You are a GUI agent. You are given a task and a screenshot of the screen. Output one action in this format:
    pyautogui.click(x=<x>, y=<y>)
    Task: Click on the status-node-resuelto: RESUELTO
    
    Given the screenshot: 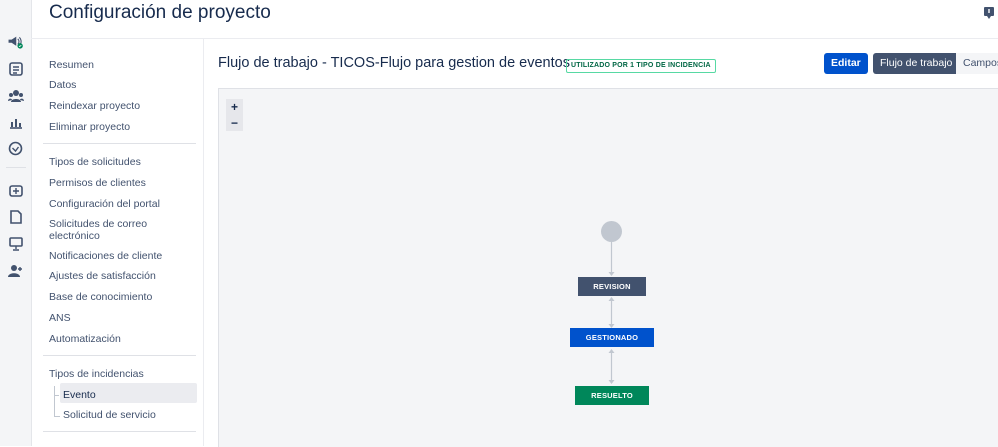 What is the action you would take?
    pyautogui.click(x=612, y=395)
    